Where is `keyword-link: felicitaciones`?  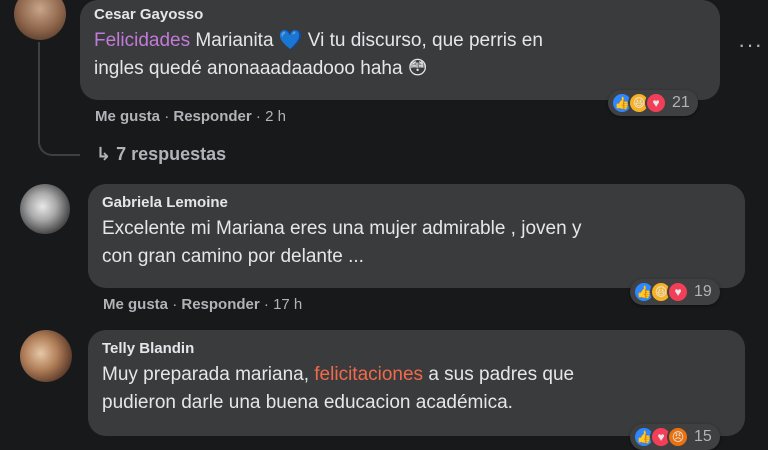 keyword-link: felicitaciones is located at coordinates (368, 374).